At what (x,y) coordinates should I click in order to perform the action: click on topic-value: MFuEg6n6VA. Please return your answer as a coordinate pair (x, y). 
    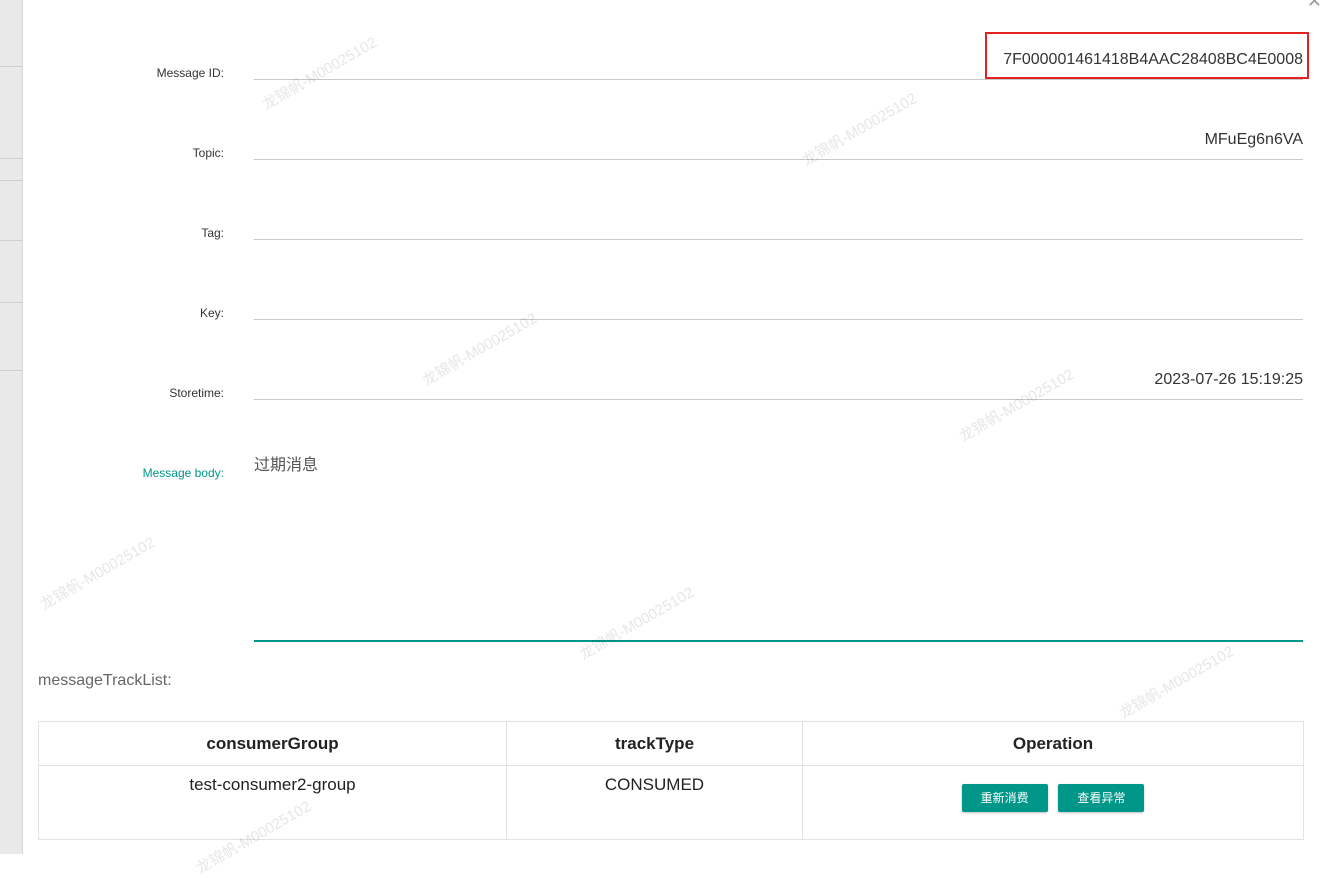
    Looking at the image, I should click on (1254, 140).